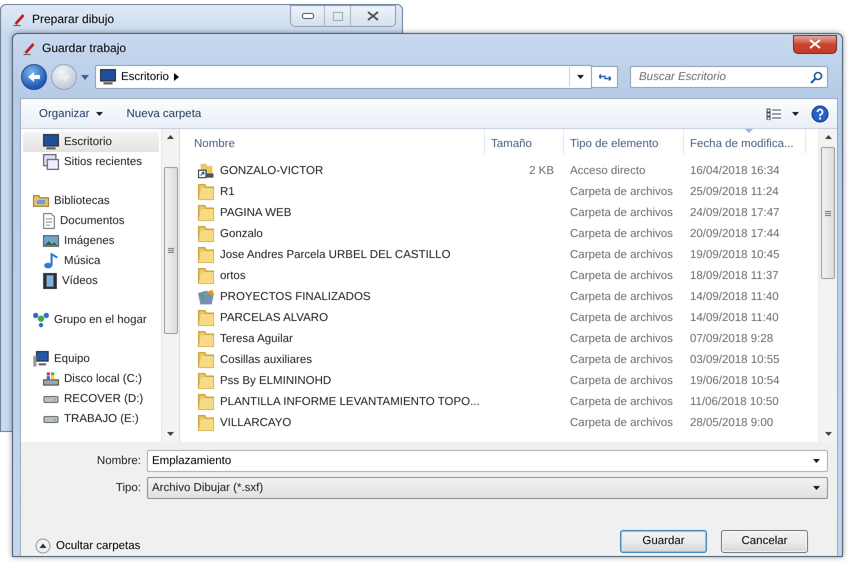 This screenshot has height=562, width=849. Describe the element at coordinates (734, 402) in the screenshot. I see `file-date: 11/06/2018 10:50` at that location.